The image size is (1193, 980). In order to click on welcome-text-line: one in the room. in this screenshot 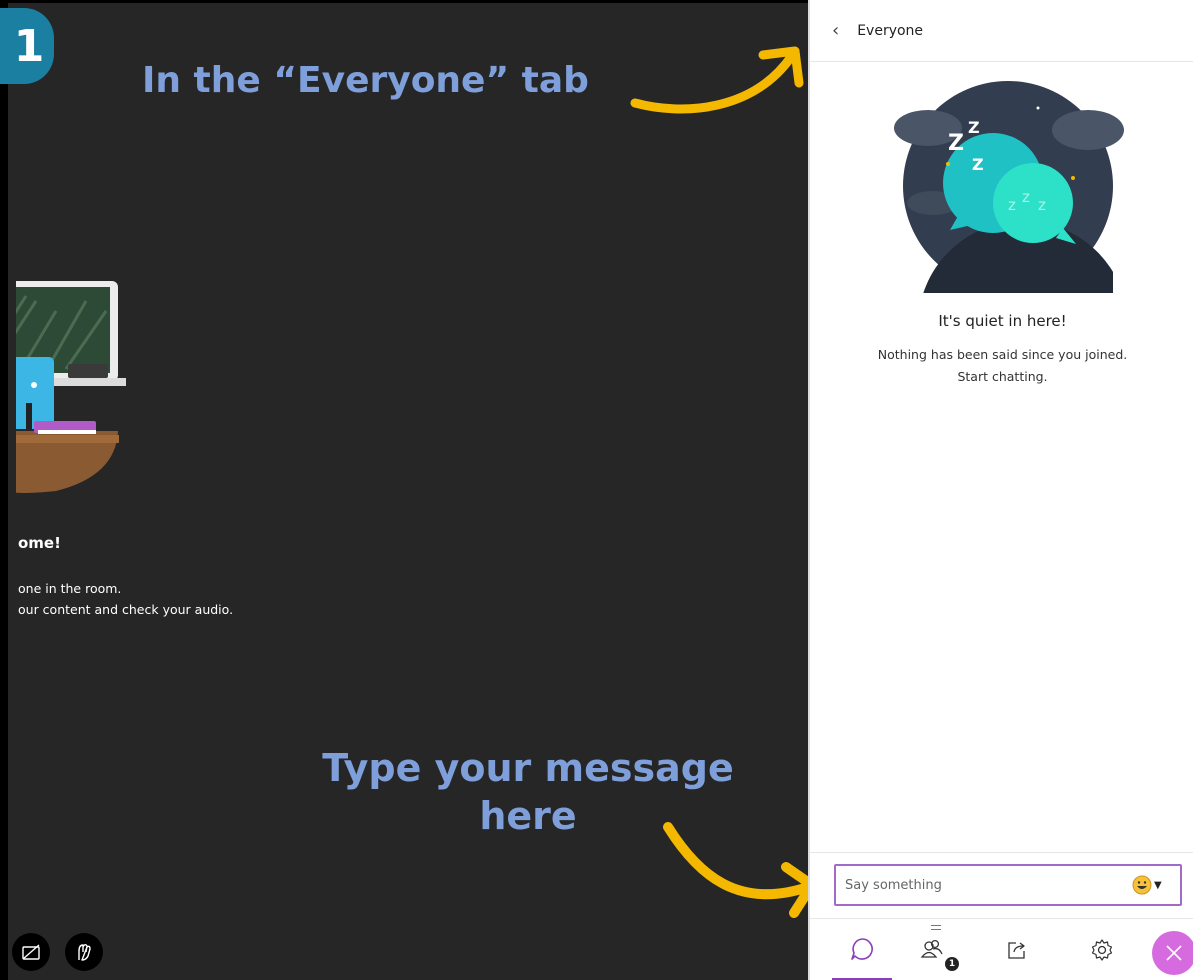, I will do `click(70, 588)`.